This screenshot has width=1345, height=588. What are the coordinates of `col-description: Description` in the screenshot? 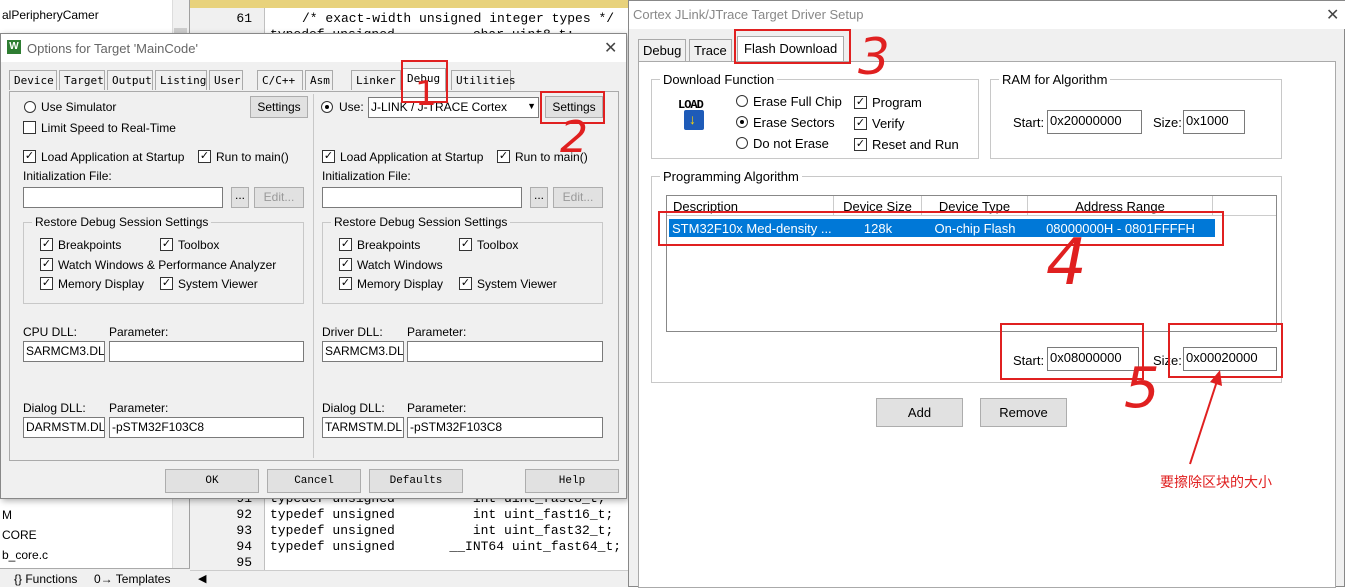 It's located at (750, 206).